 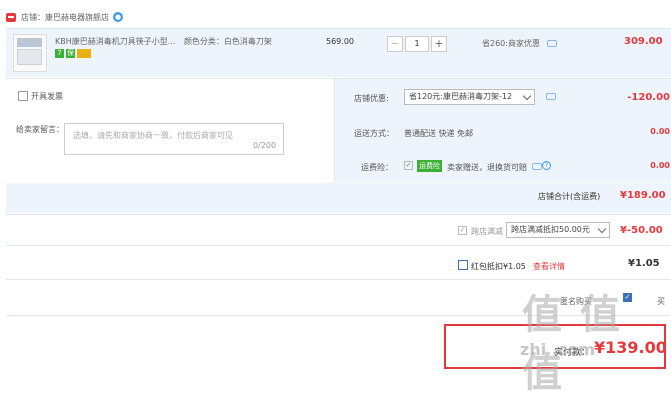 What do you see at coordinates (660, 165) in the screenshot?
I see `insurance-amount: 0.00` at bounding box center [660, 165].